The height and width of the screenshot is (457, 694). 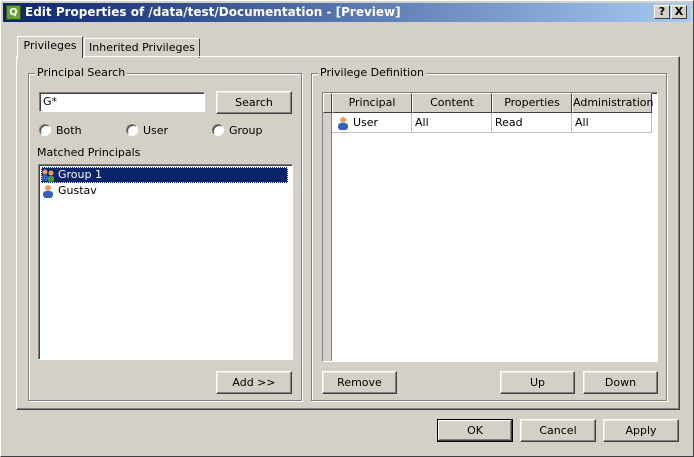 I want to click on search-input: G*, so click(x=122, y=102).